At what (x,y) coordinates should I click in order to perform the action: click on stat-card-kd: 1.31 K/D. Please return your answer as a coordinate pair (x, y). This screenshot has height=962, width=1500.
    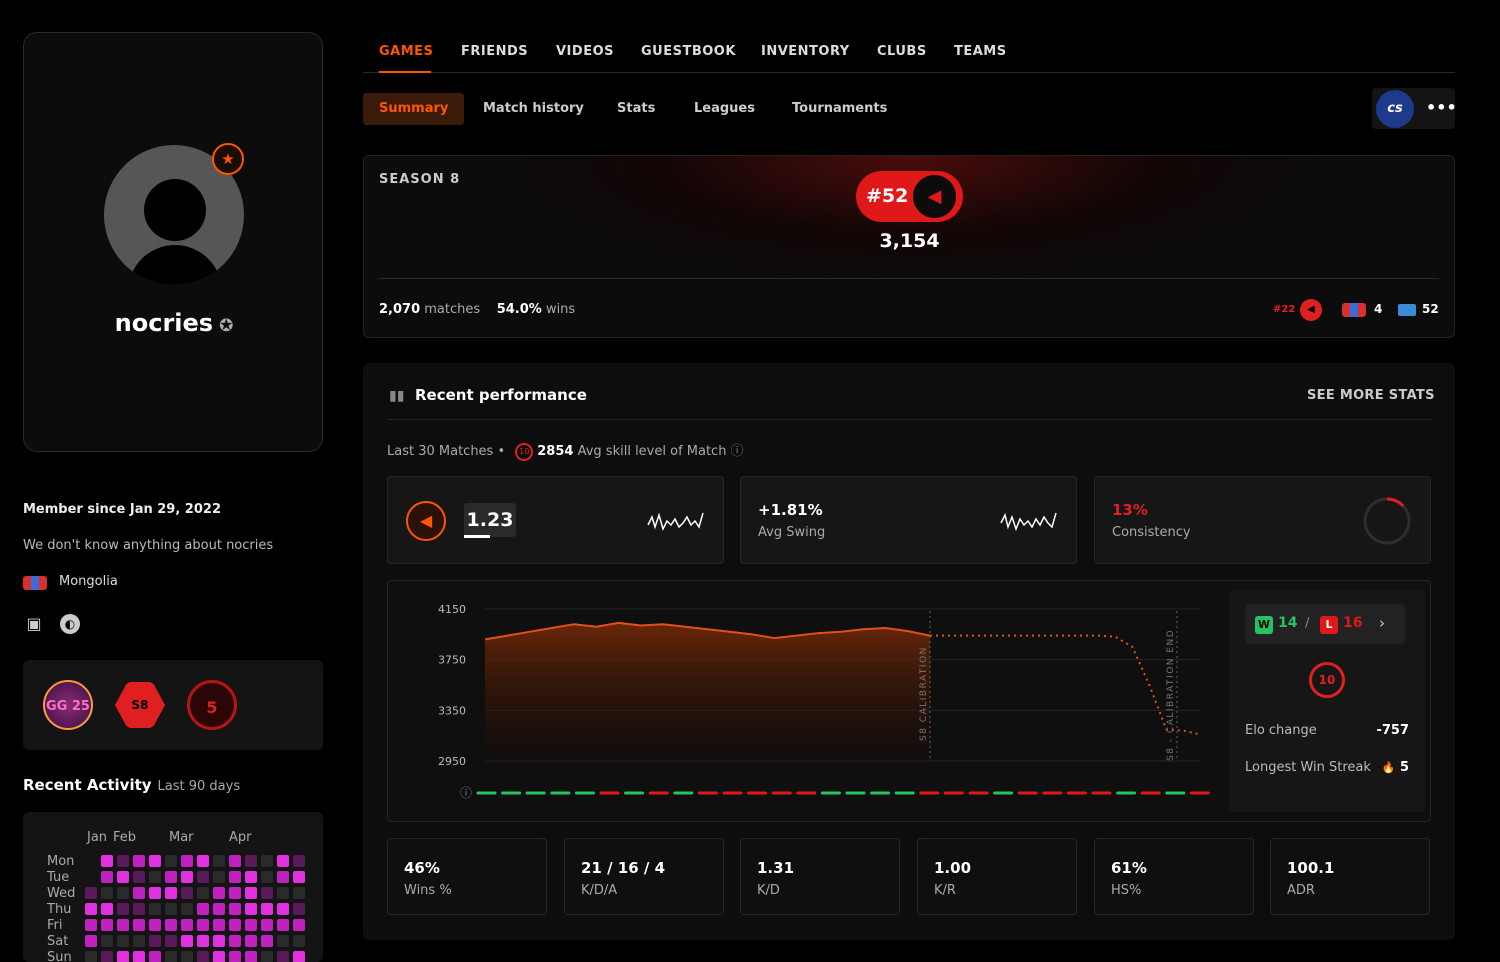
    Looking at the image, I should click on (820, 876).